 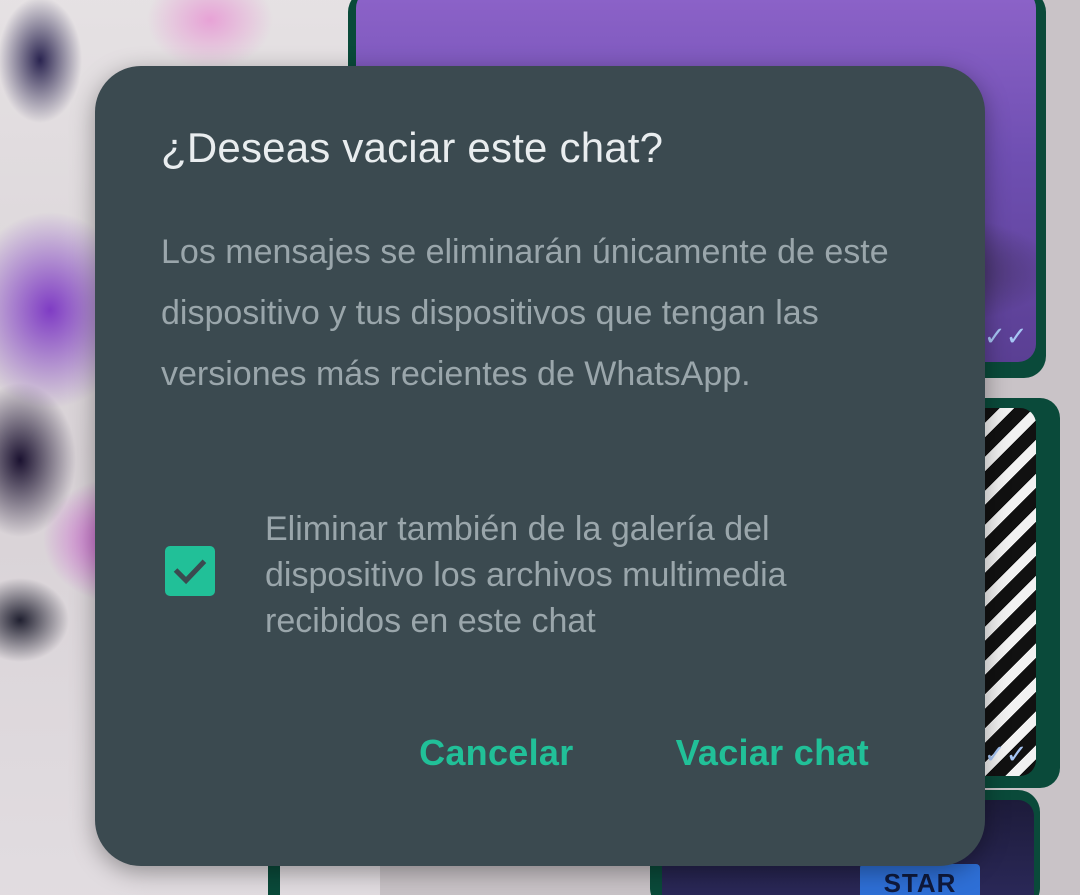 I want to click on dialog-actions: Cancelar Vaciar chat, so click(x=644, y=753).